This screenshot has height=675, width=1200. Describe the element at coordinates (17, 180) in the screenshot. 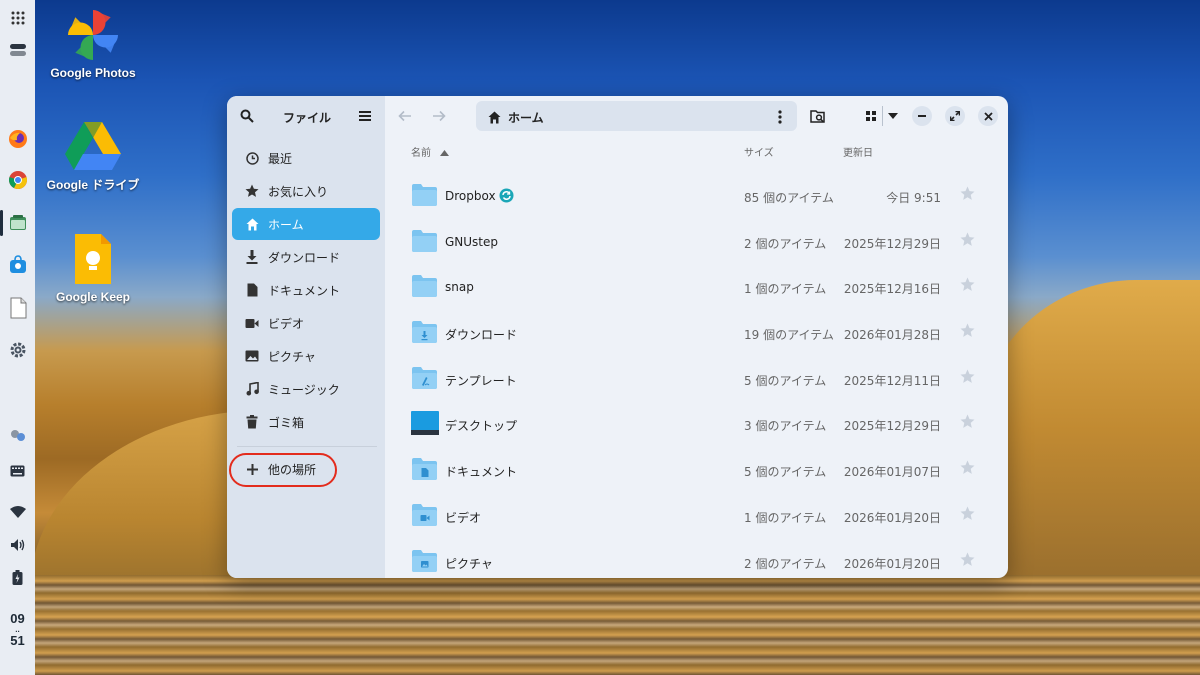

I see `chrome-icon` at that location.